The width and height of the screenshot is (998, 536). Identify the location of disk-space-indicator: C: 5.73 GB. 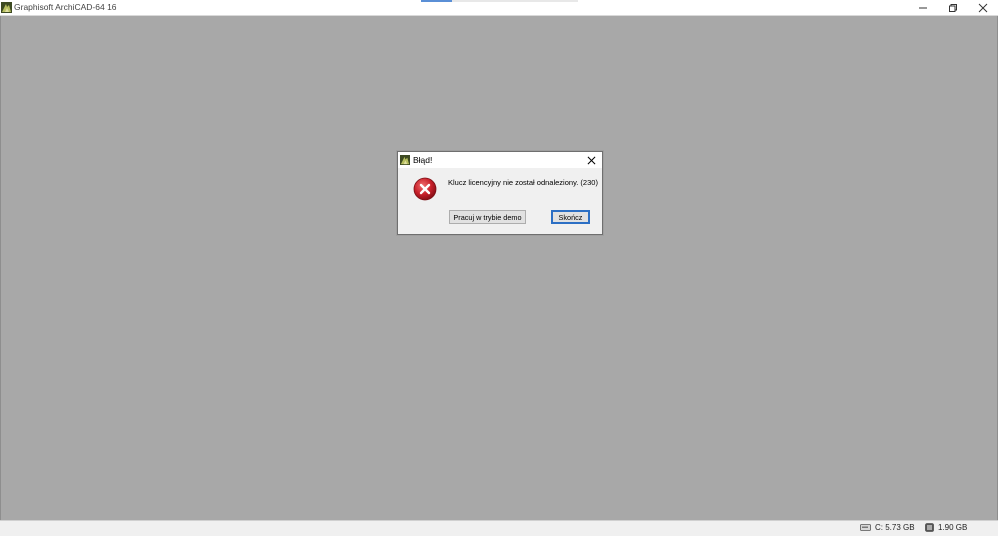
(887, 527).